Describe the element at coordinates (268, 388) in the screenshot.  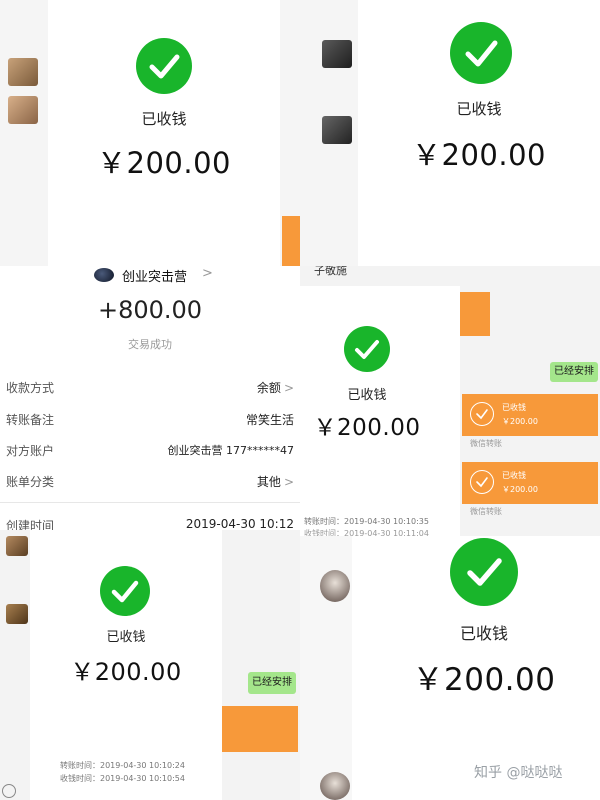
I see `row-value-text: 余额` at that location.